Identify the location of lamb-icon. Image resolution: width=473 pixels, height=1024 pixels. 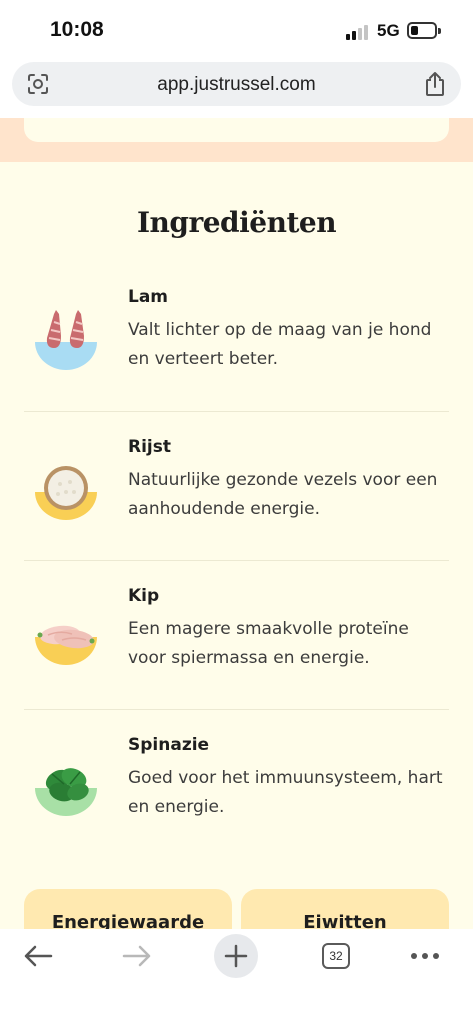
(66, 340).